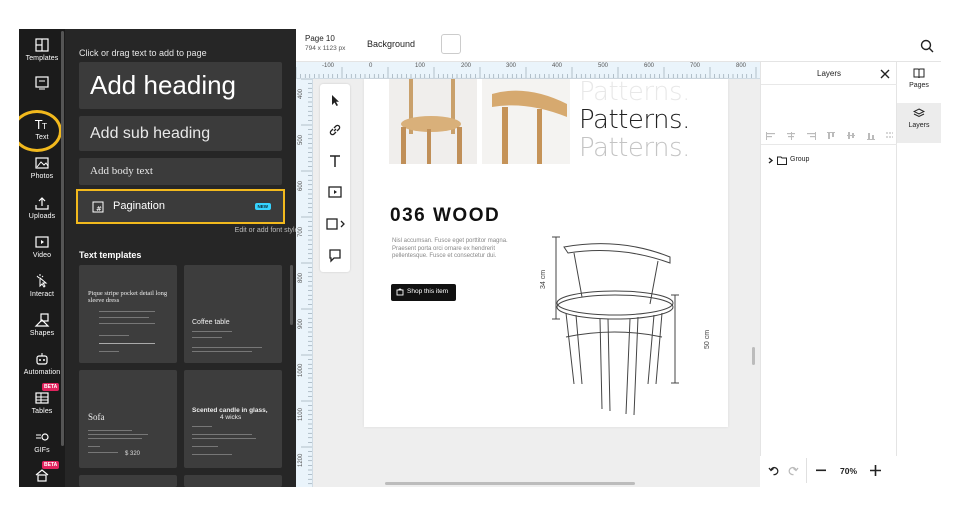  I want to click on canvas-tools, so click(335, 178).